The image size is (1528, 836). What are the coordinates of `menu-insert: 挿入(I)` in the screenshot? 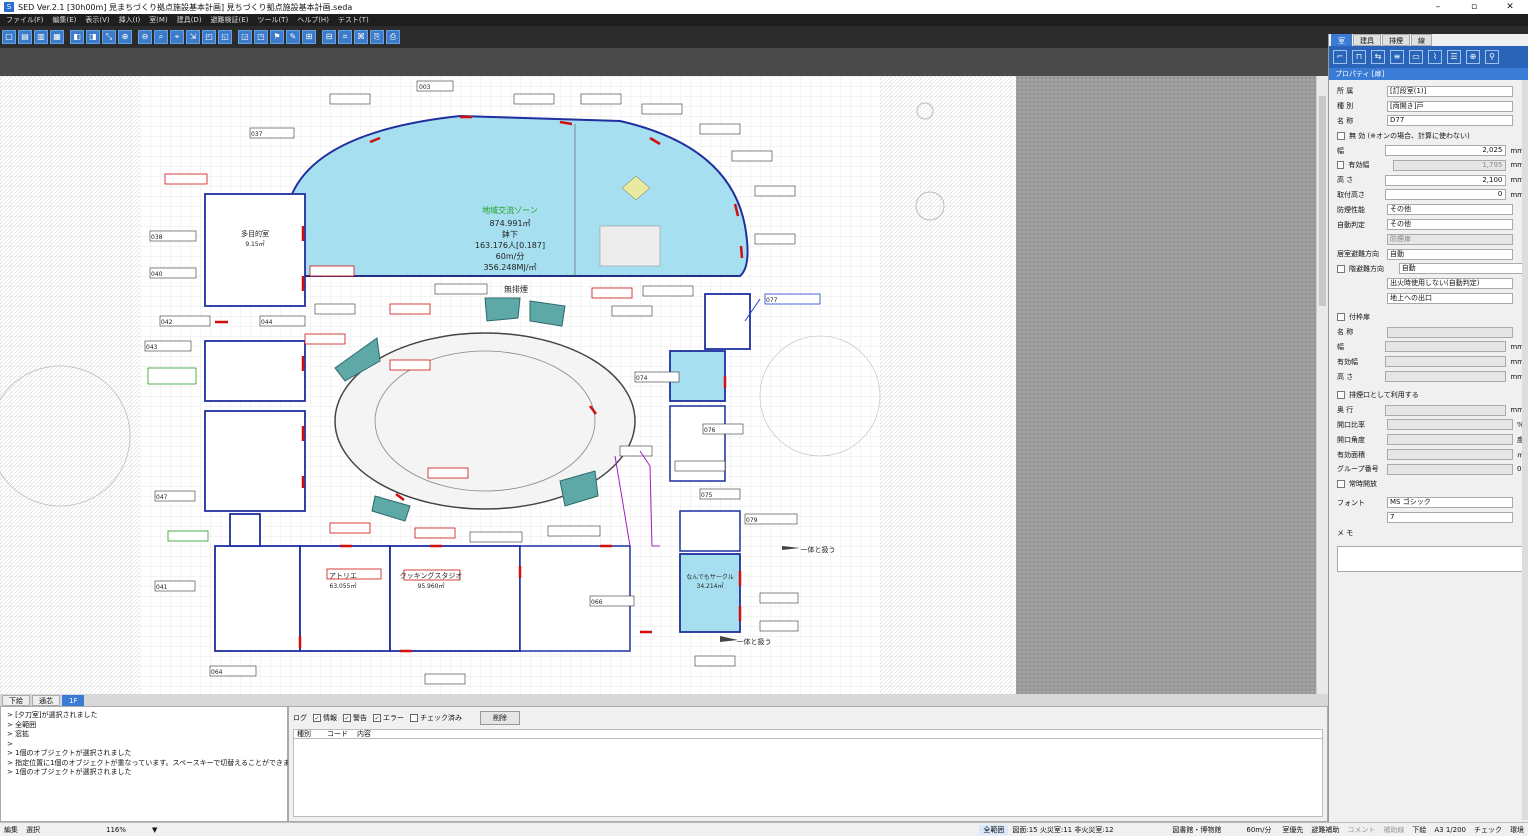 It's located at (130, 20).